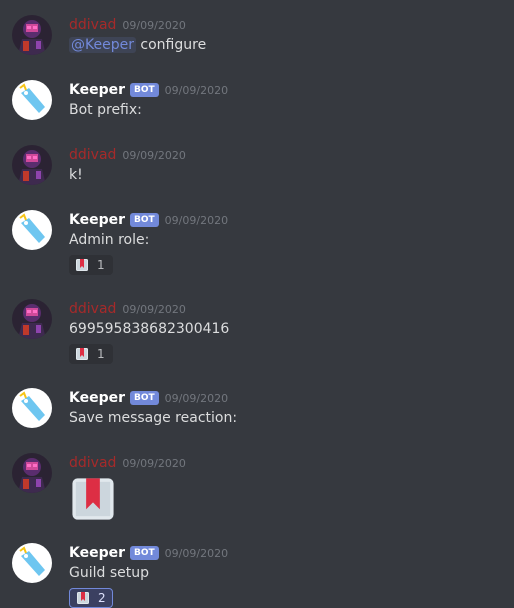 The height and width of the screenshot is (608, 514). I want to click on message-text: k!, so click(76, 175).